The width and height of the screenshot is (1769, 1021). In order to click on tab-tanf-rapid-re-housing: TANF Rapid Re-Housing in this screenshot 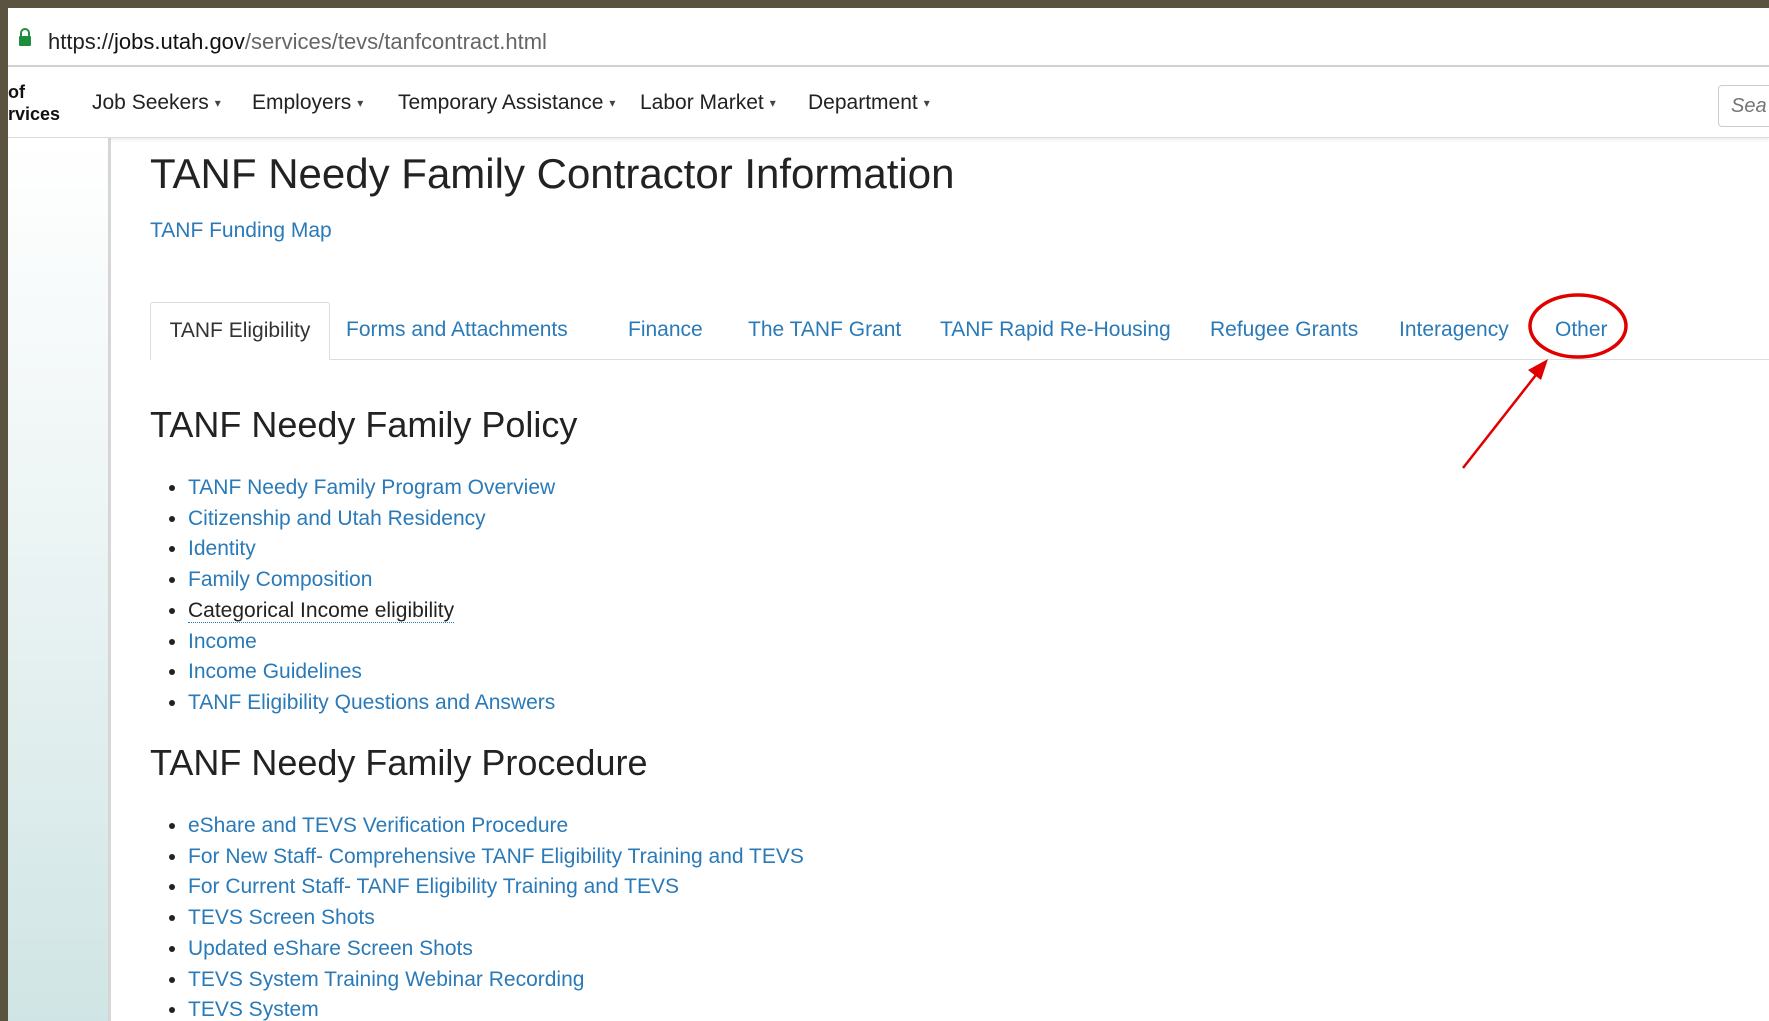, I will do `click(1055, 330)`.